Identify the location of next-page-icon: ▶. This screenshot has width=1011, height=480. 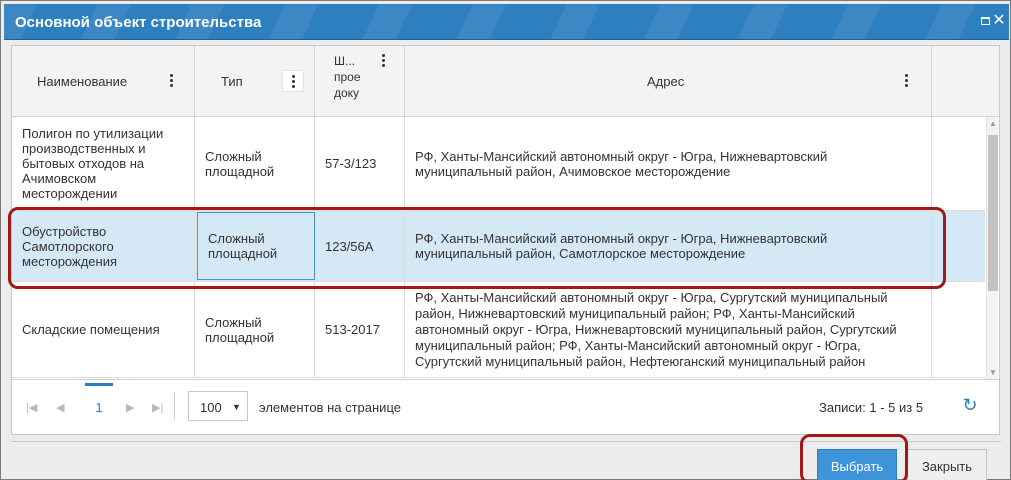
(130, 407).